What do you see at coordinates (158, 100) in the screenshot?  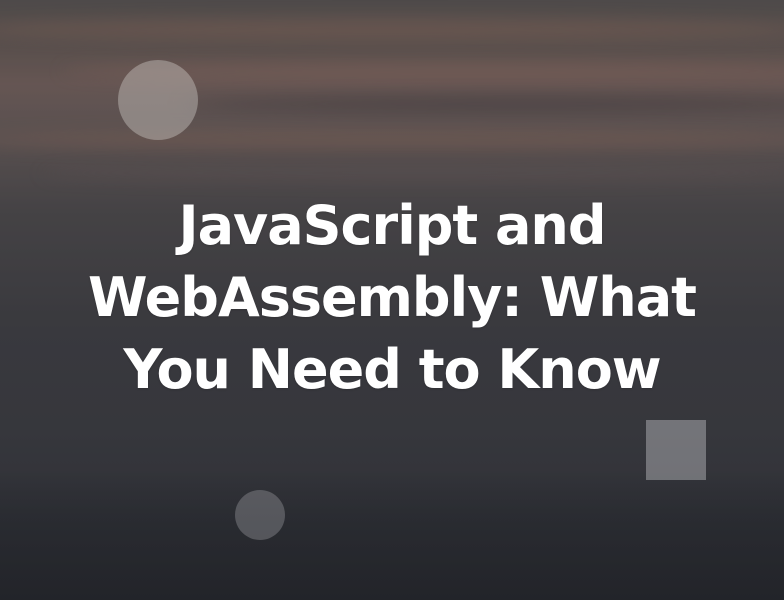 I see `decorative-circle-large` at bounding box center [158, 100].